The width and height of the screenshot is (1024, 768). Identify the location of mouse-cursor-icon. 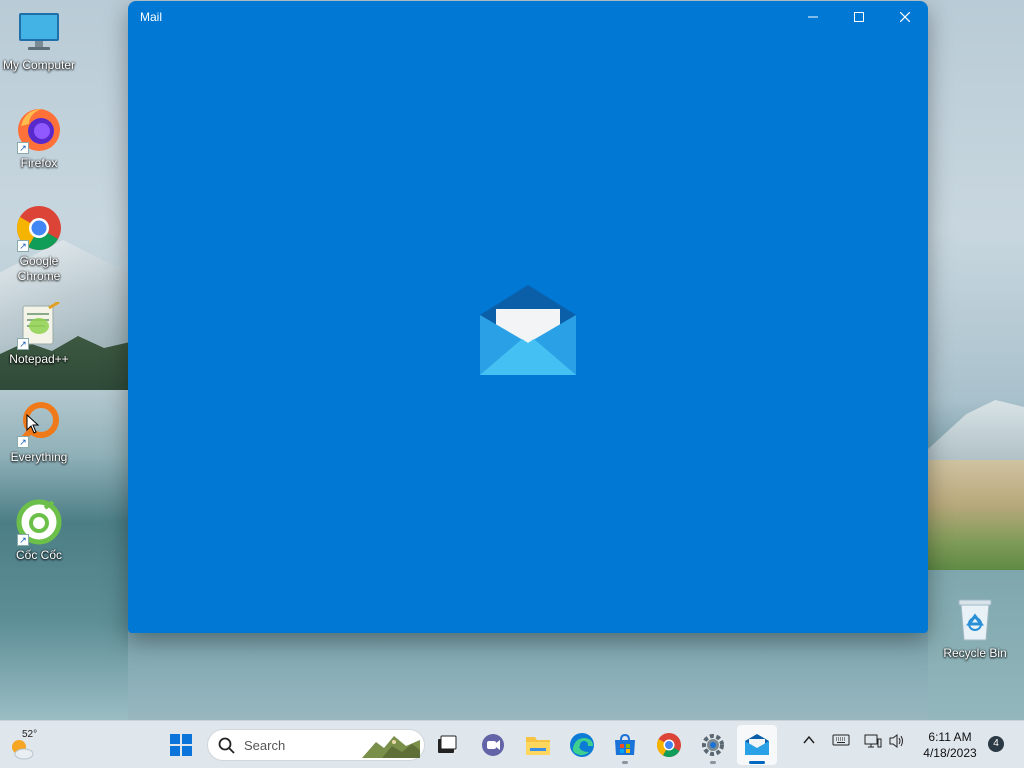
(33, 426).